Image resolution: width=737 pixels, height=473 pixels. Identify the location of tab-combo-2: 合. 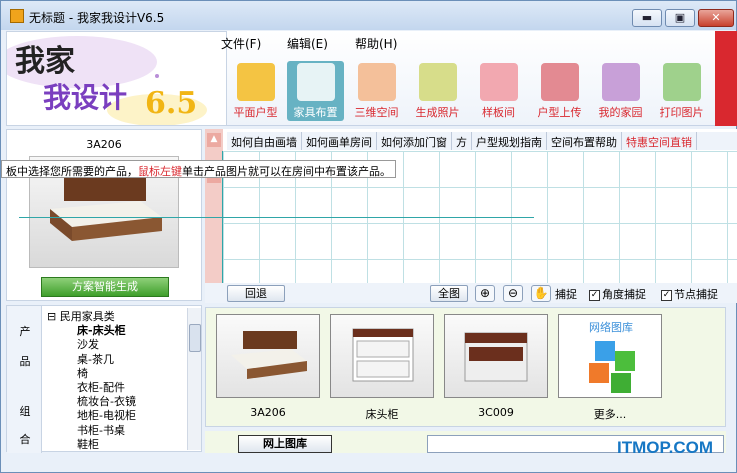
(25, 440).